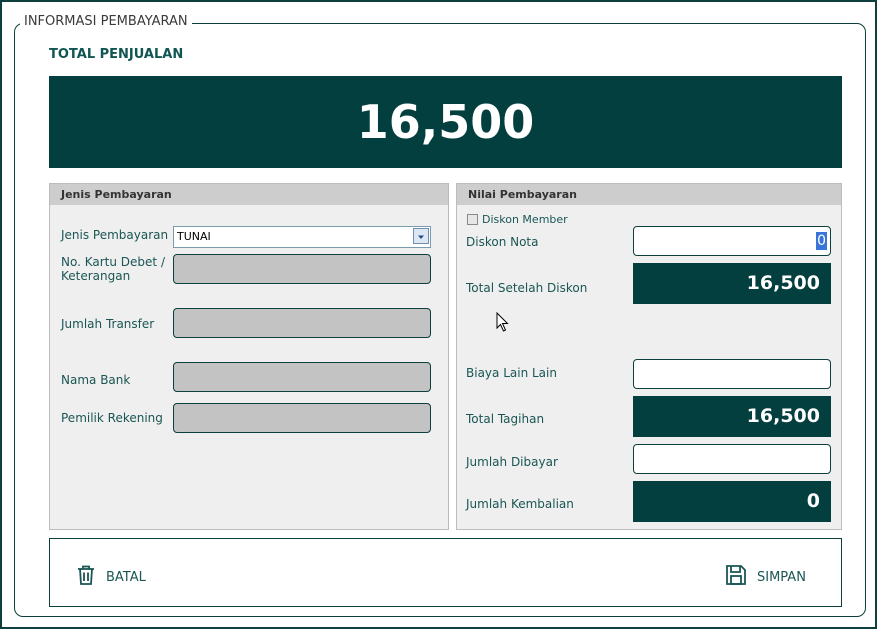 The width and height of the screenshot is (877, 629). I want to click on payment-type-panel-title: Jenis Pembayaran, so click(249, 194).